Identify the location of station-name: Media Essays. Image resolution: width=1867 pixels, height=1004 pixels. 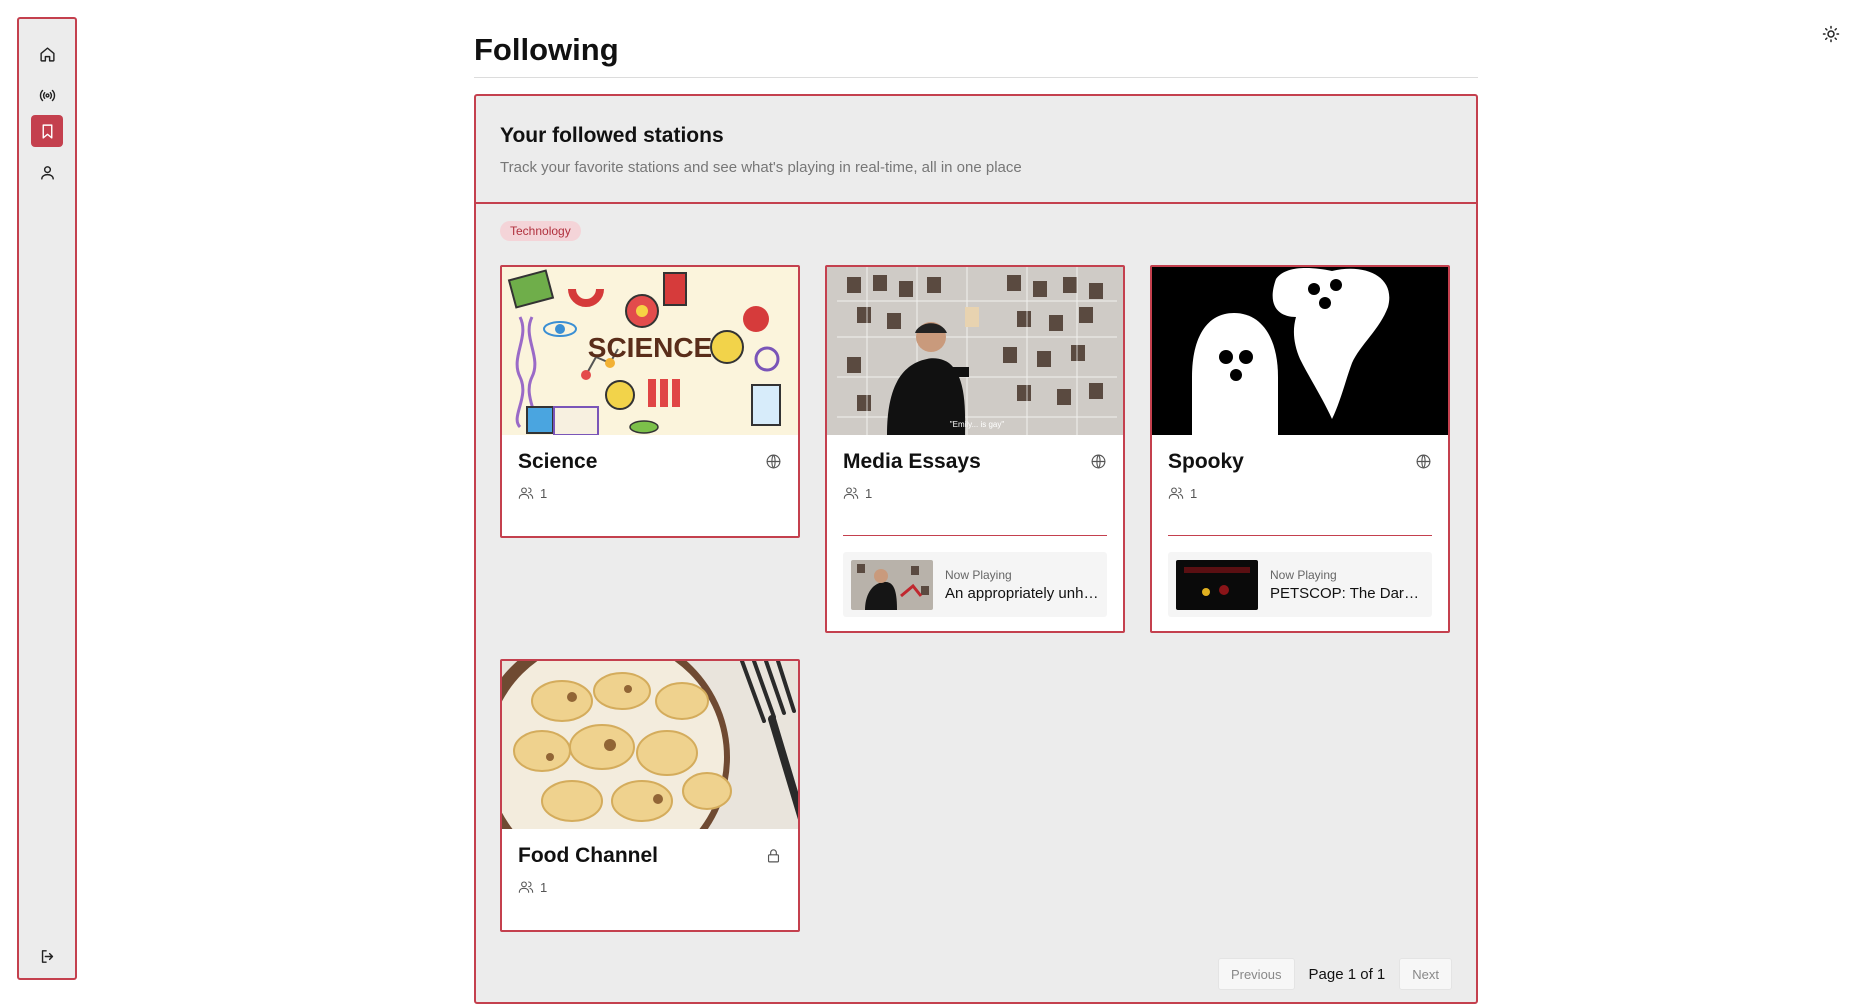
(912, 461).